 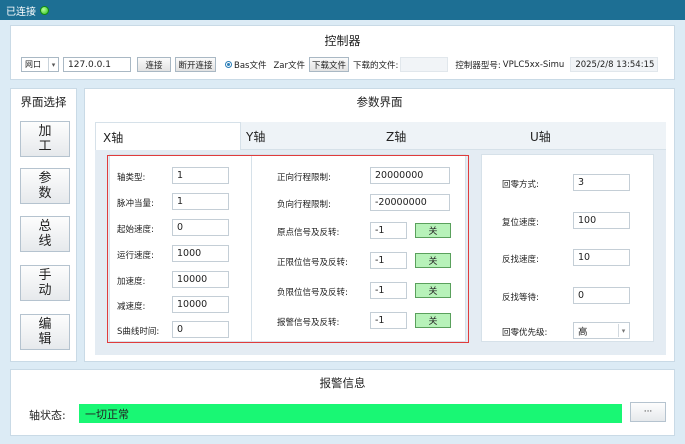 I want to click on nav-label: 总, so click(x=45, y=226).